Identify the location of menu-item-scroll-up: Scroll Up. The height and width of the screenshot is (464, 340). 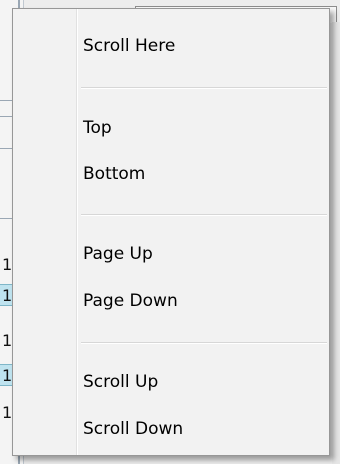
(120, 382).